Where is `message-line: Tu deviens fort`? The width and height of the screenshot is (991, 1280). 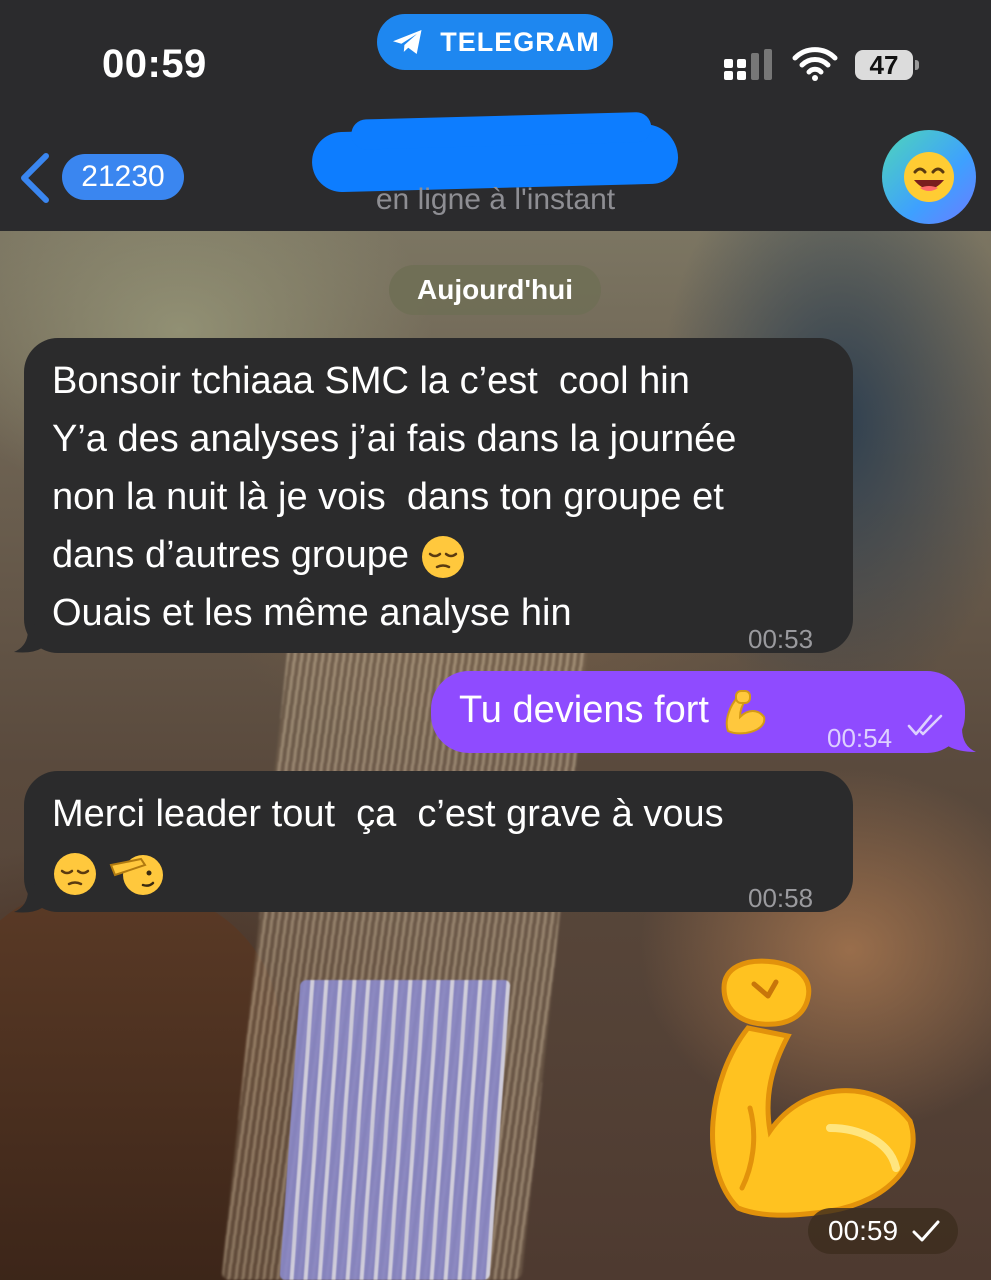
message-line: Tu deviens fort is located at coordinates (584, 710).